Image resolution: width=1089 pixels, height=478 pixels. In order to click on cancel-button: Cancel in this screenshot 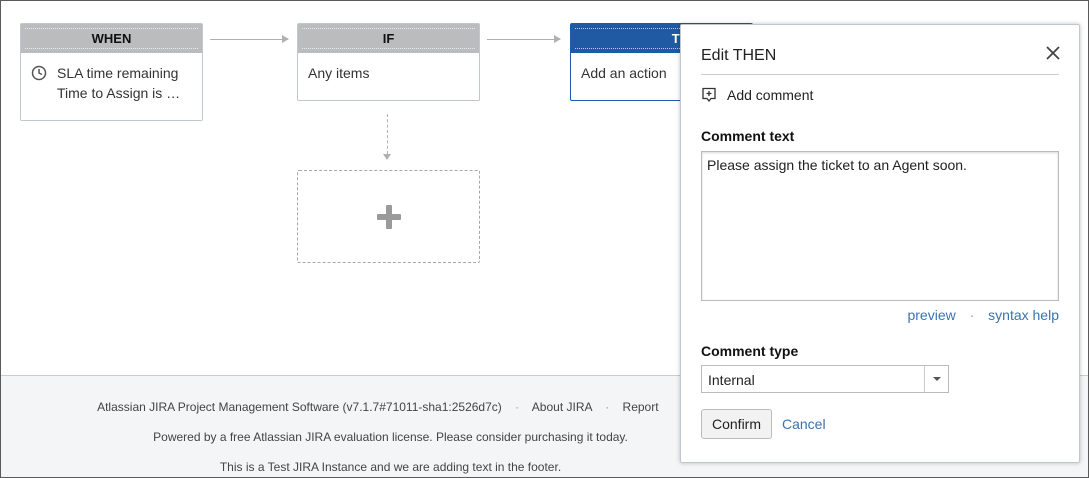, I will do `click(804, 424)`.